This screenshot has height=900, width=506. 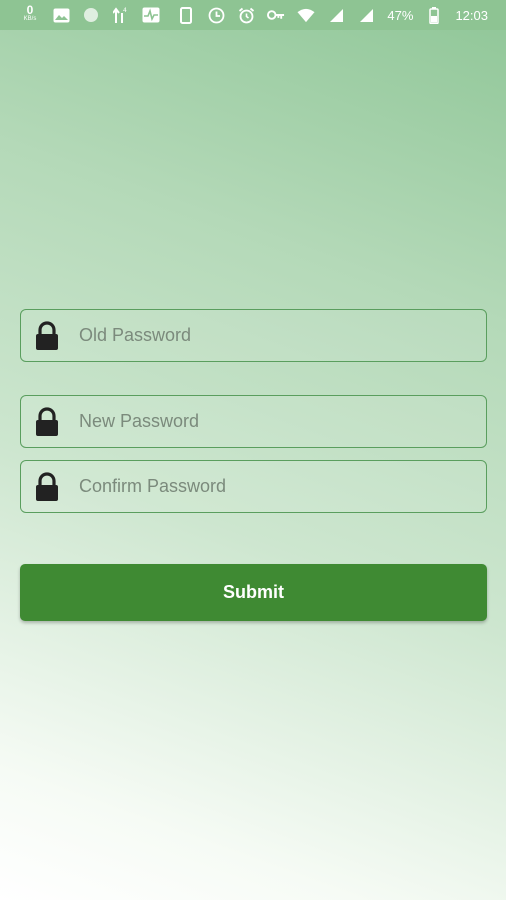 I want to click on network-speed: 0 KB/s, so click(x=30, y=13).